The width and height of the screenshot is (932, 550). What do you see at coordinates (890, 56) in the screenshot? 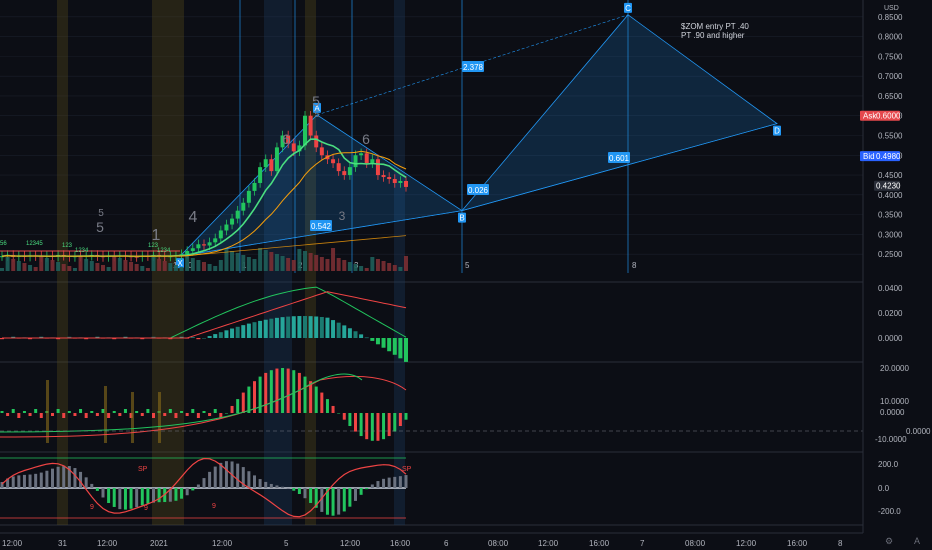
I see `price-tick-label: 0.7500` at bounding box center [890, 56].